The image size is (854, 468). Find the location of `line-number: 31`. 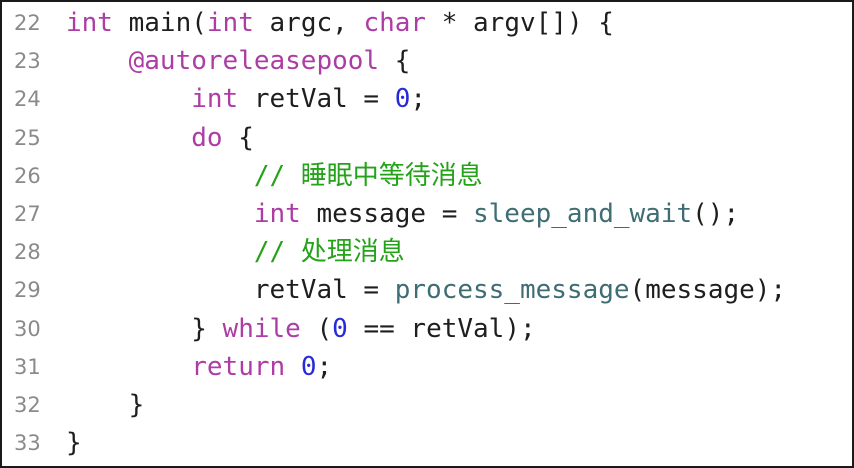

line-number: 31 is located at coordinates (27, 366).